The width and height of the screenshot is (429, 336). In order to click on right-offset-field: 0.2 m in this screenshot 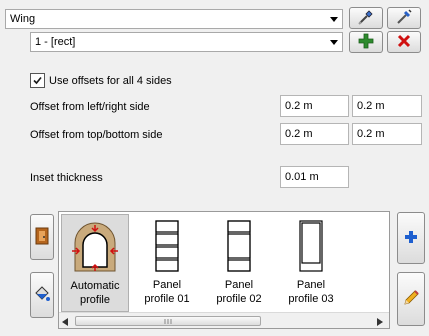, I will do `click(387, 106)`.